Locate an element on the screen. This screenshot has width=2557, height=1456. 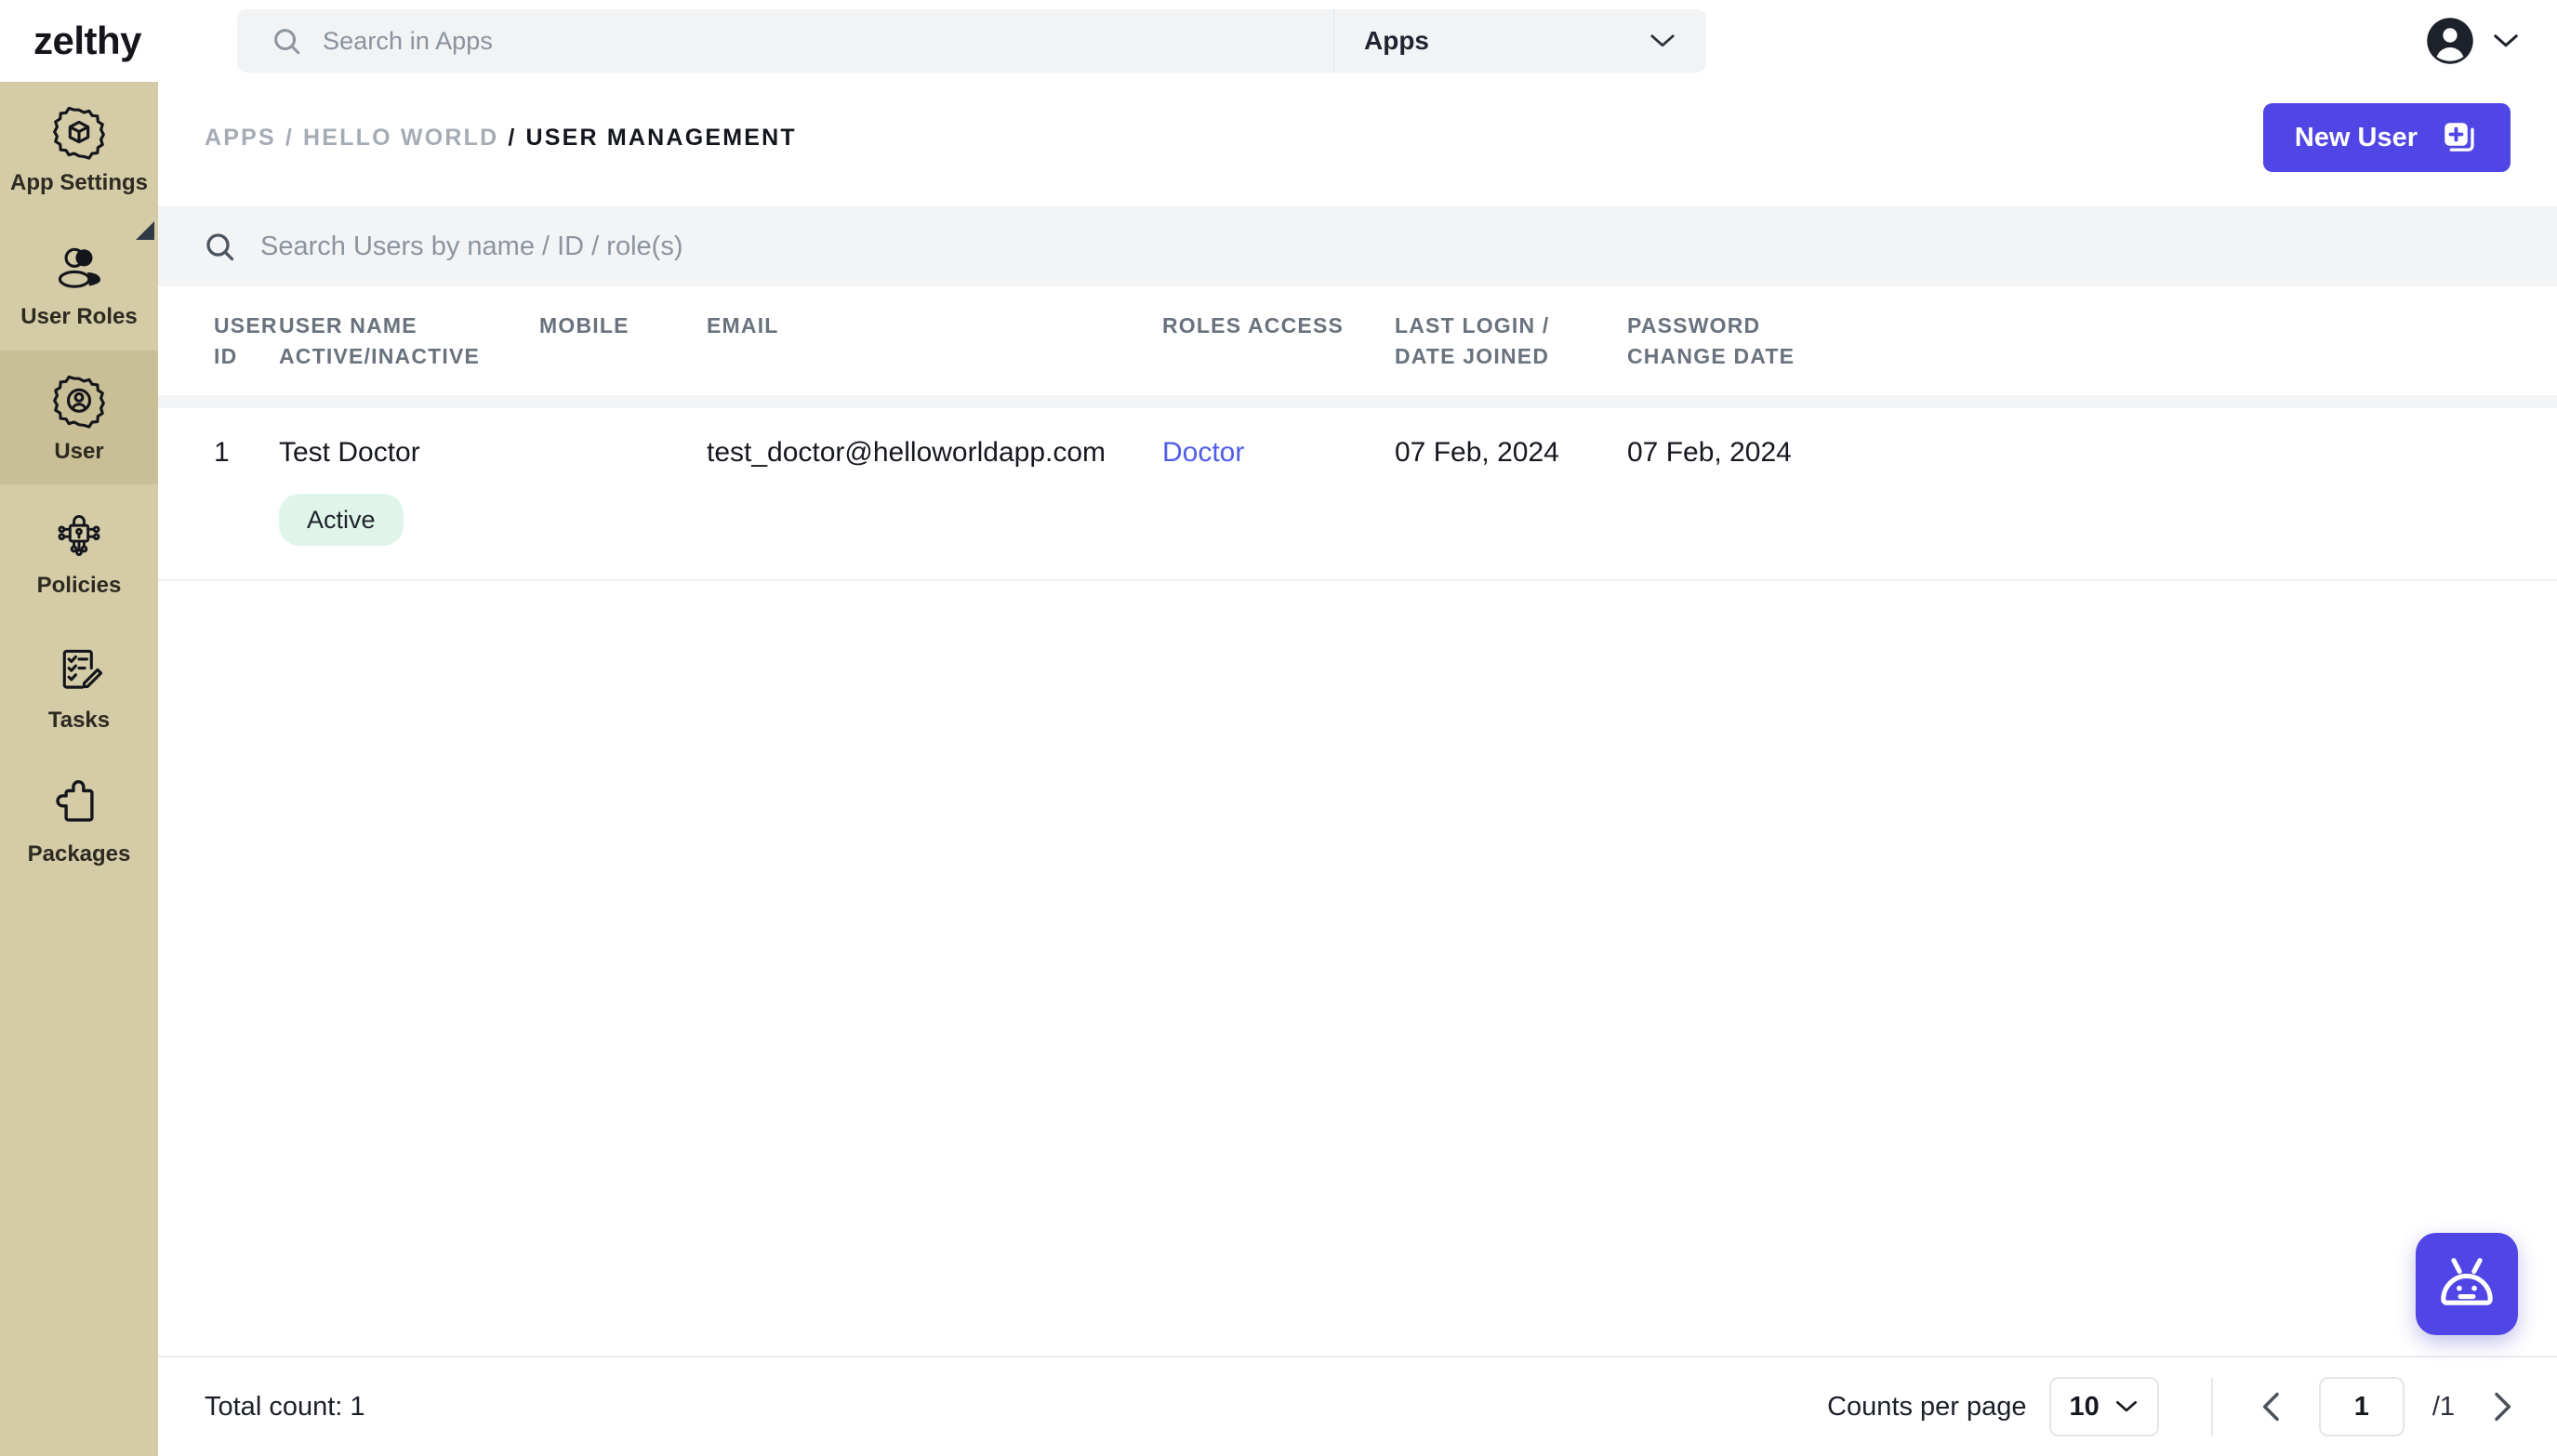
gear-user-icon is located at coordinates (79, 402).